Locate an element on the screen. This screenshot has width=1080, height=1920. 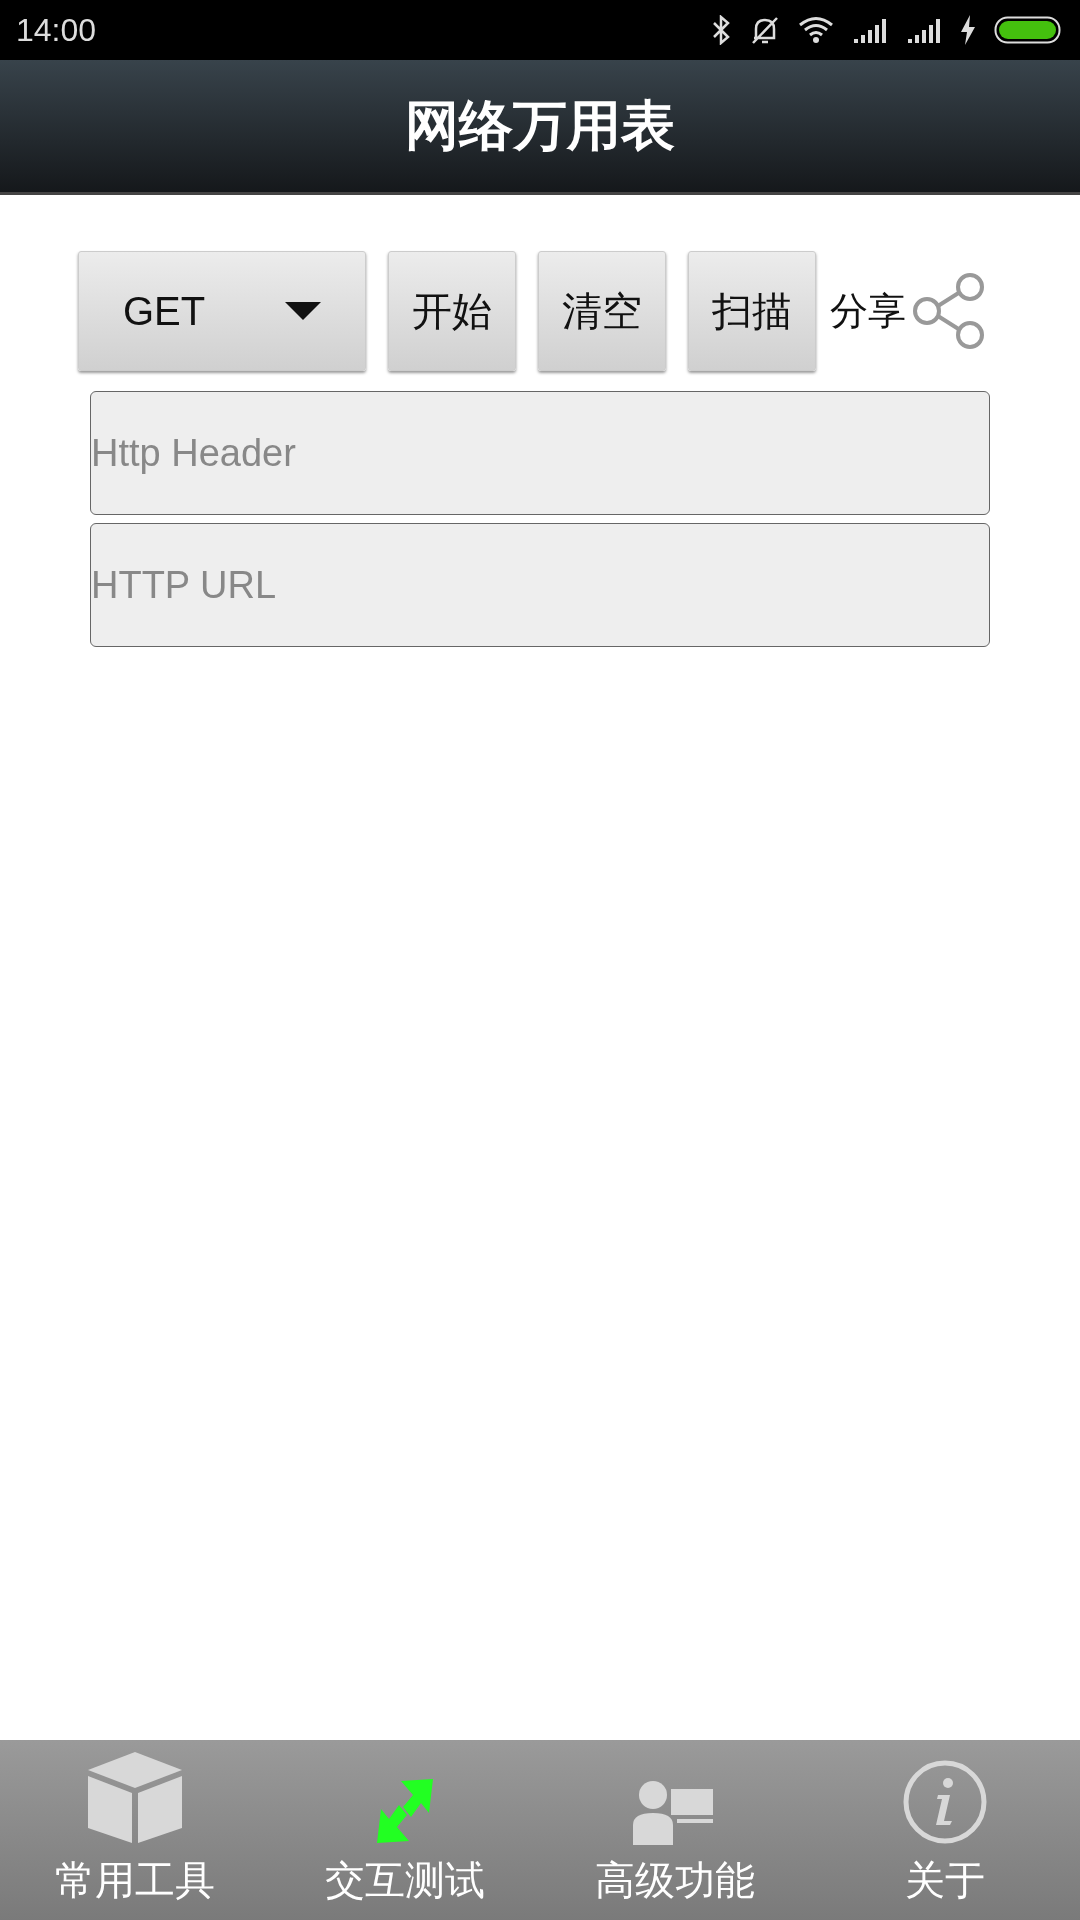
tab-label: 高级功能 is located at coordinates (675, 1880).